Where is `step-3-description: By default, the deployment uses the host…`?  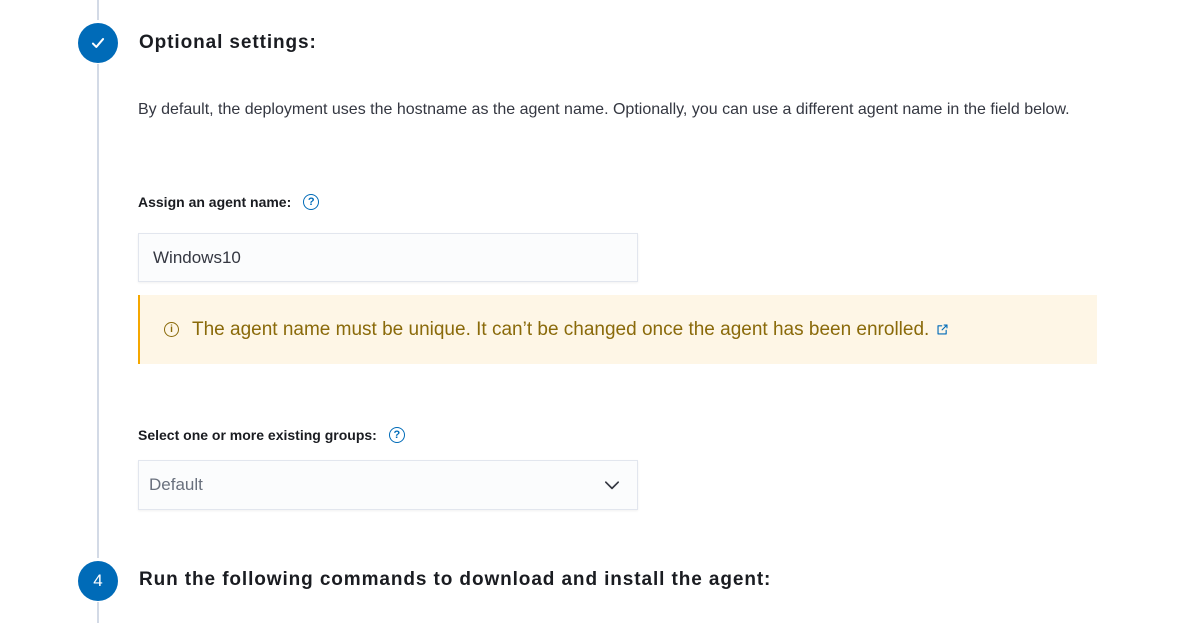
step-3-description: By default, the deployment uses the host… is located at coordinates (604, 109).